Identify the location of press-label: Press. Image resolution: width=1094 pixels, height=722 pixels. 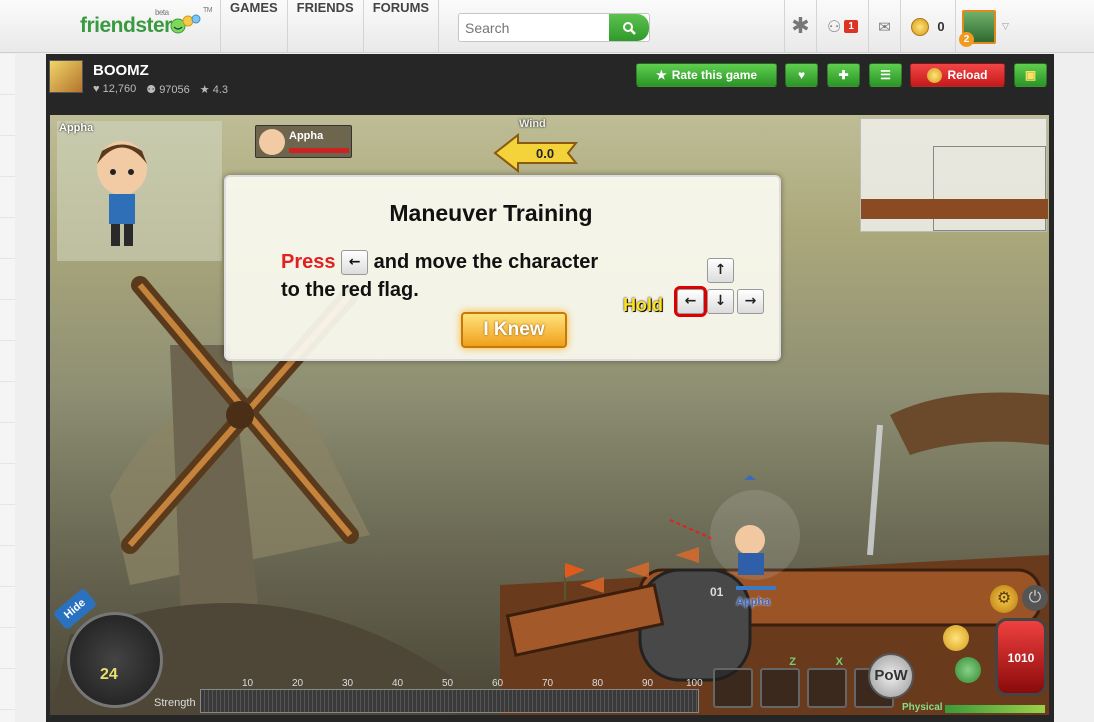
(308, 262).